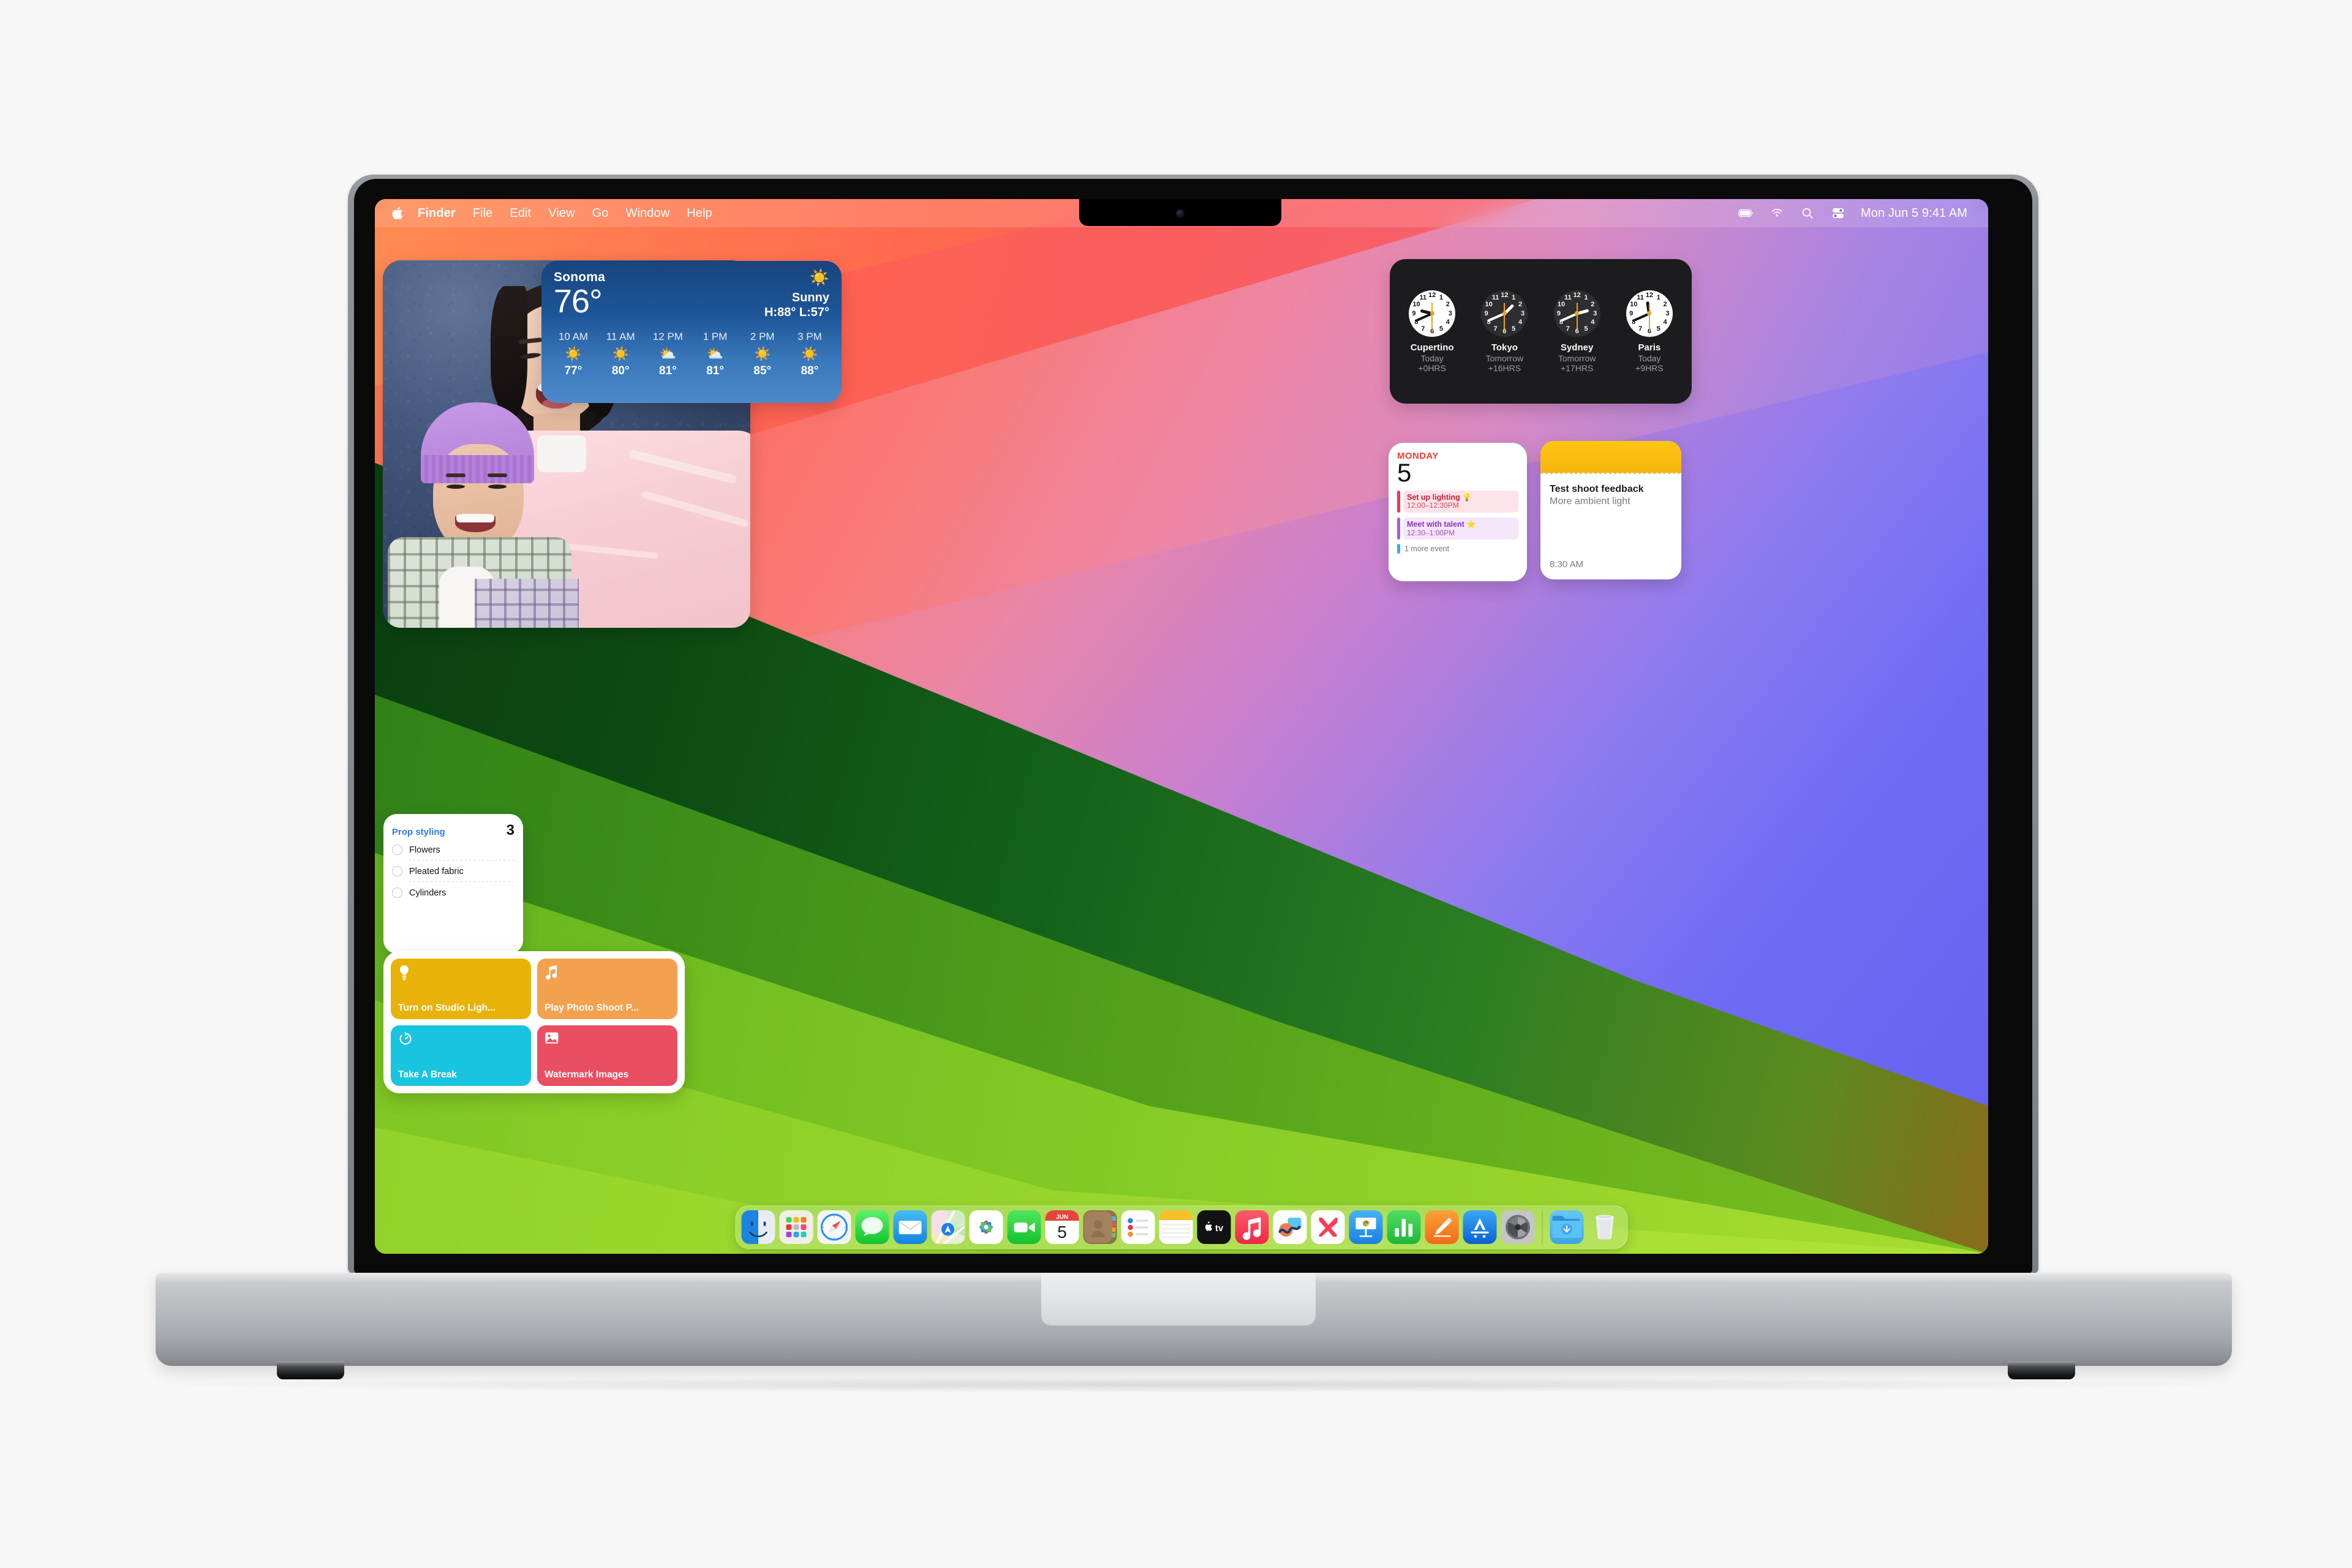 The height and width of the screenshot is (1568, 2352). Describe the element at coordinates (872, 1227) in the screenshot. I see `dock-item-messages` at that location.